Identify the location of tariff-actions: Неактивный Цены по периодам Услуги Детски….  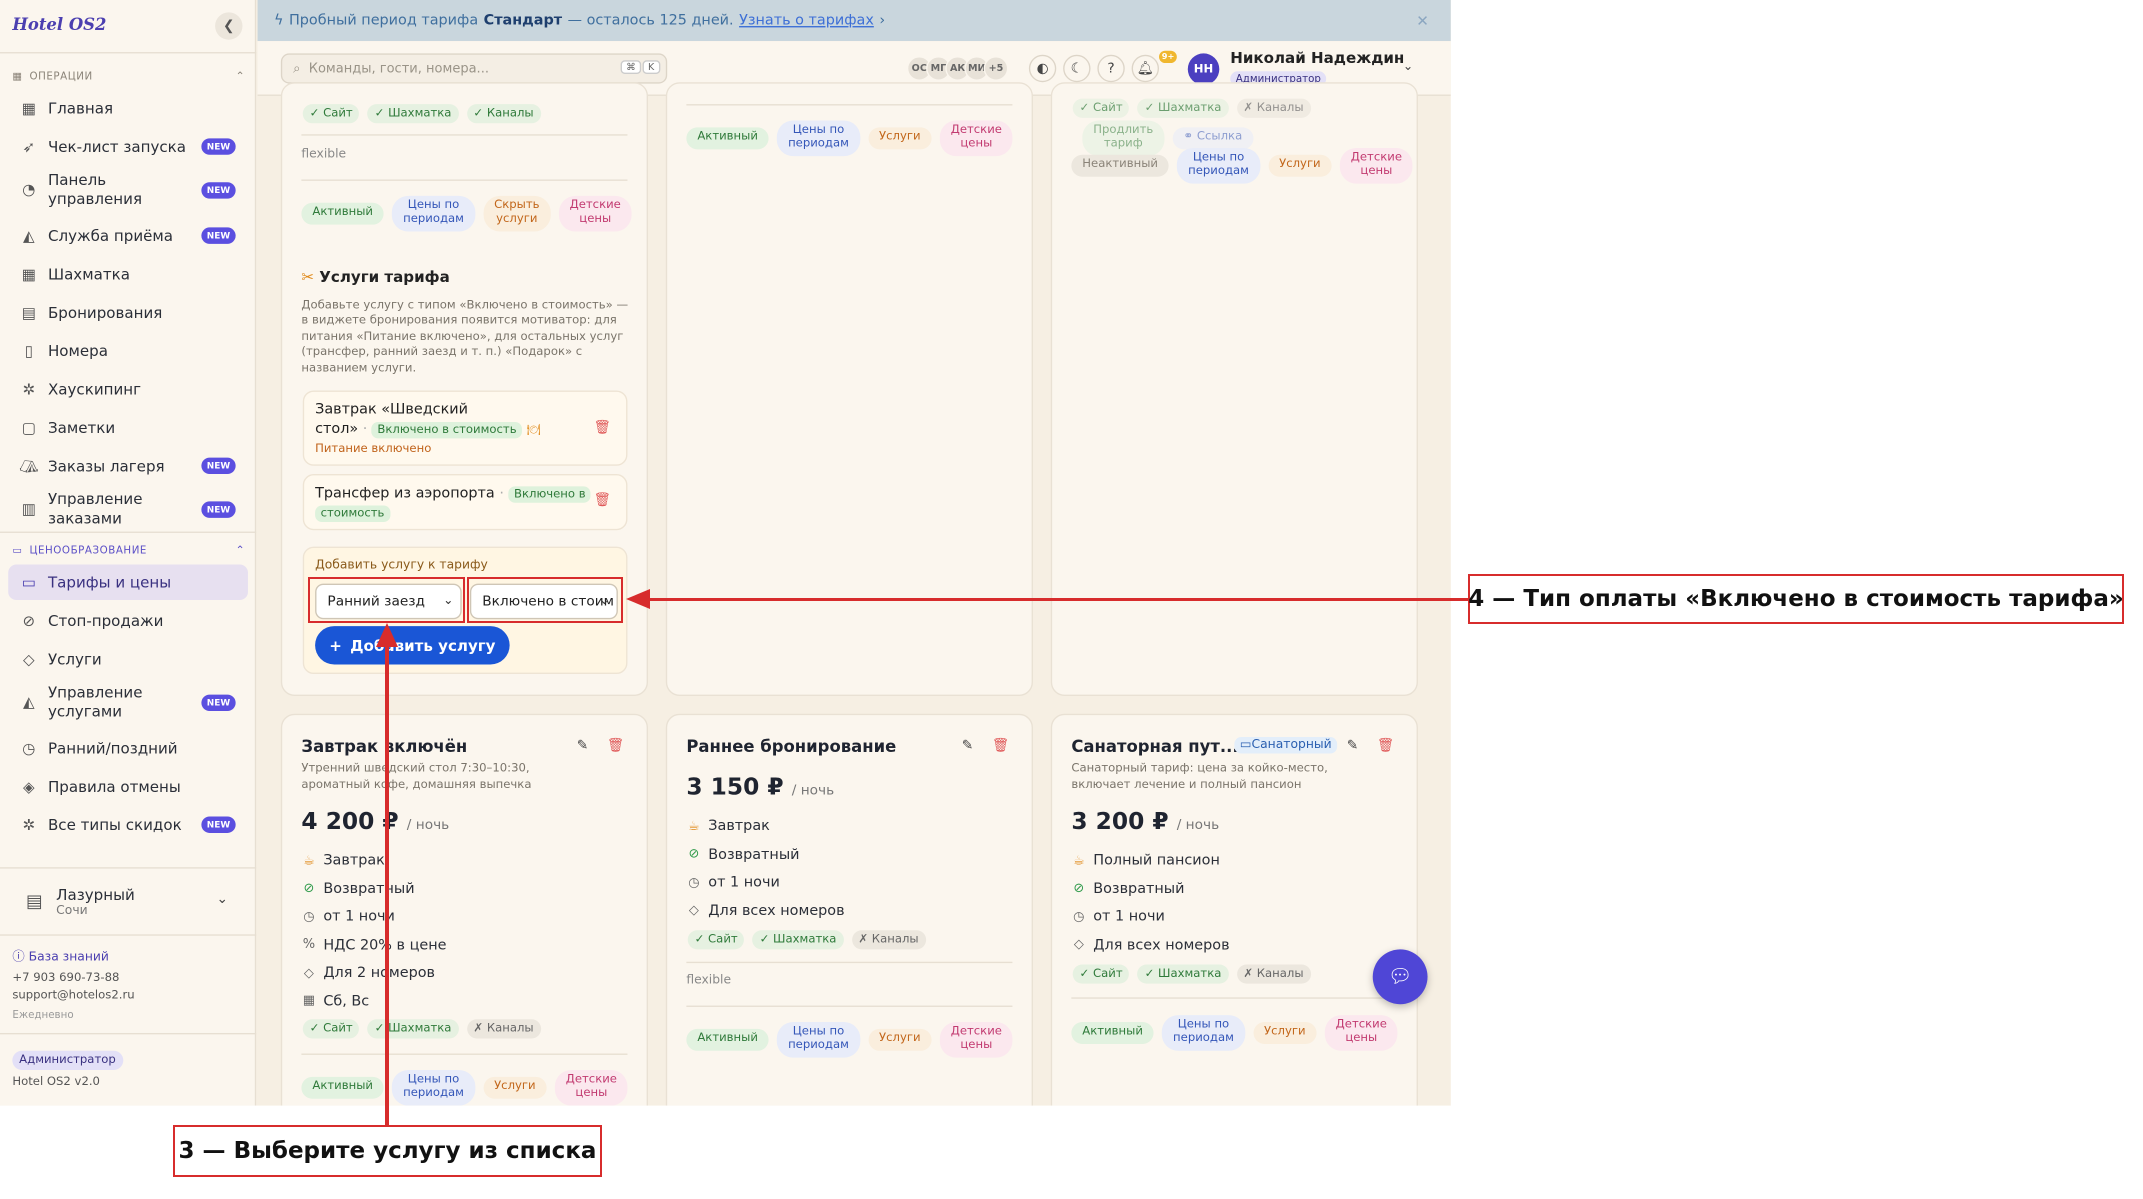
(1242, 165).